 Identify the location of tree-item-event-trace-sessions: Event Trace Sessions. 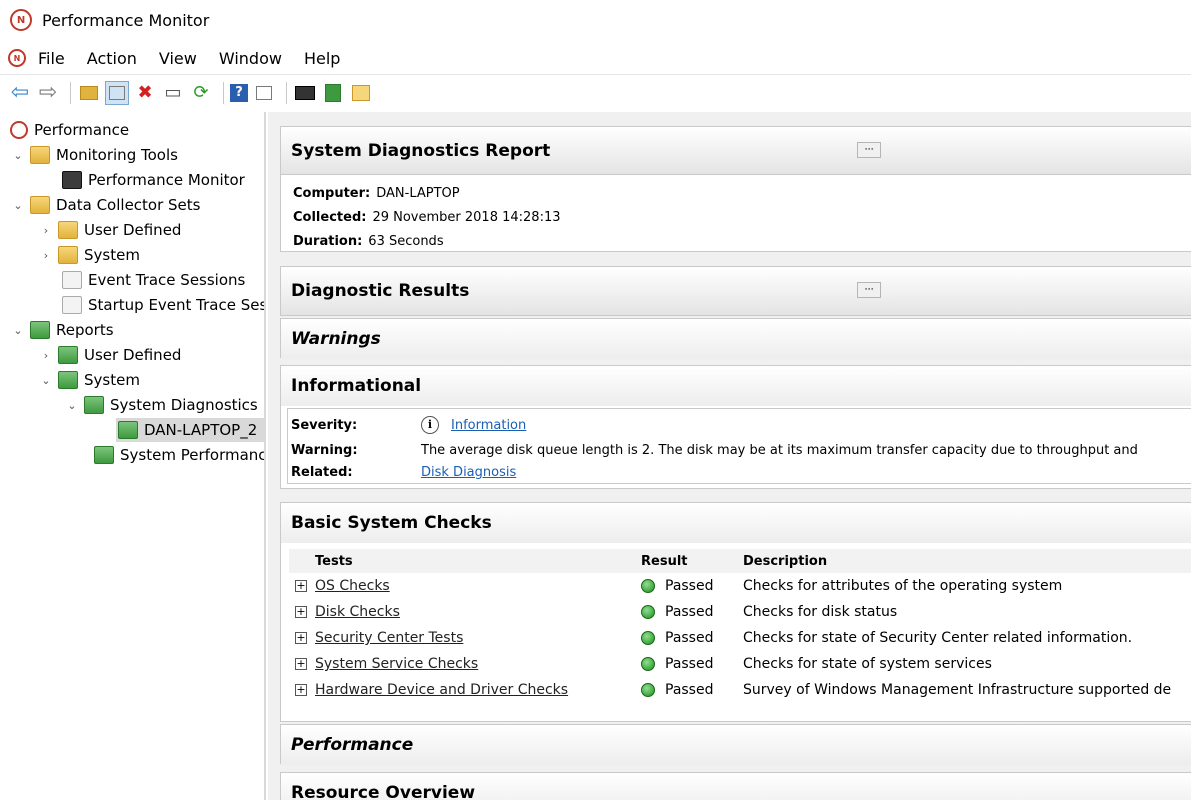
(151, 280).